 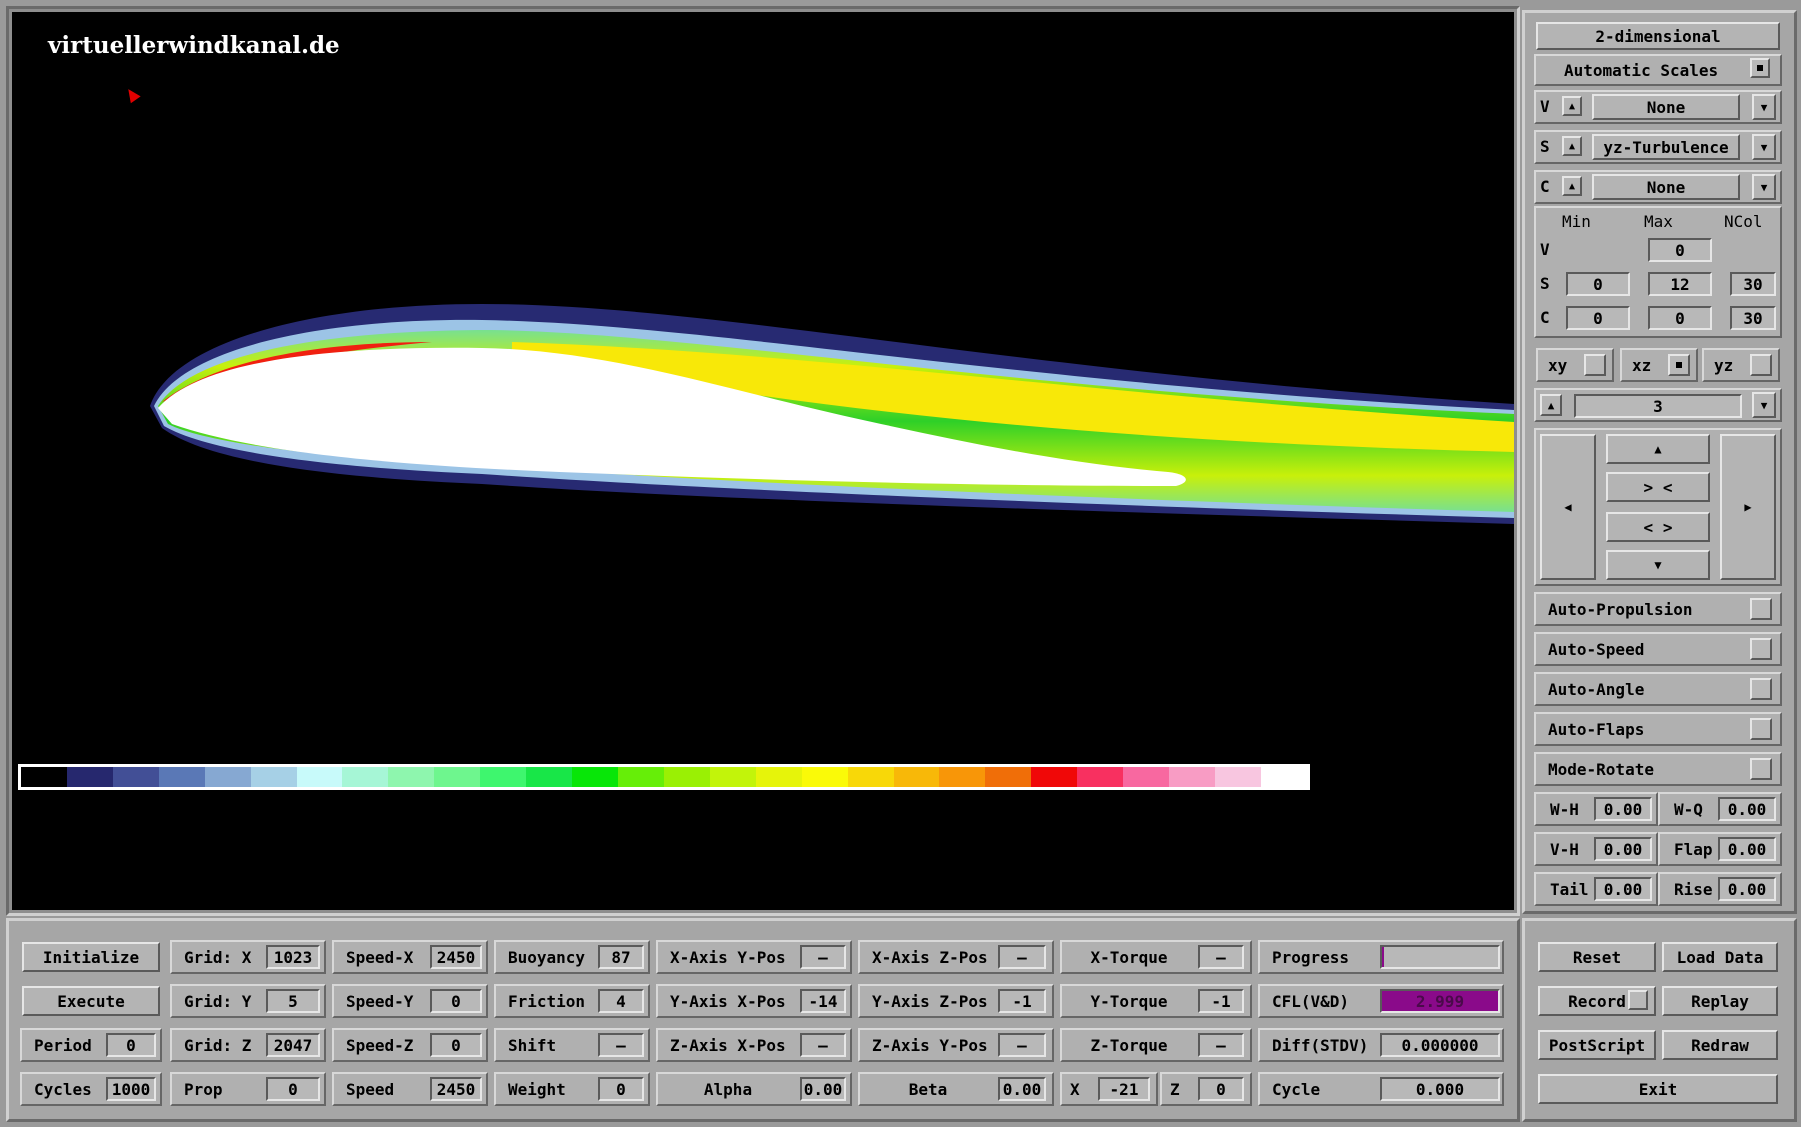 I want to click on yaxis-zpos-field: -1, so click(x=1022, y=1001).